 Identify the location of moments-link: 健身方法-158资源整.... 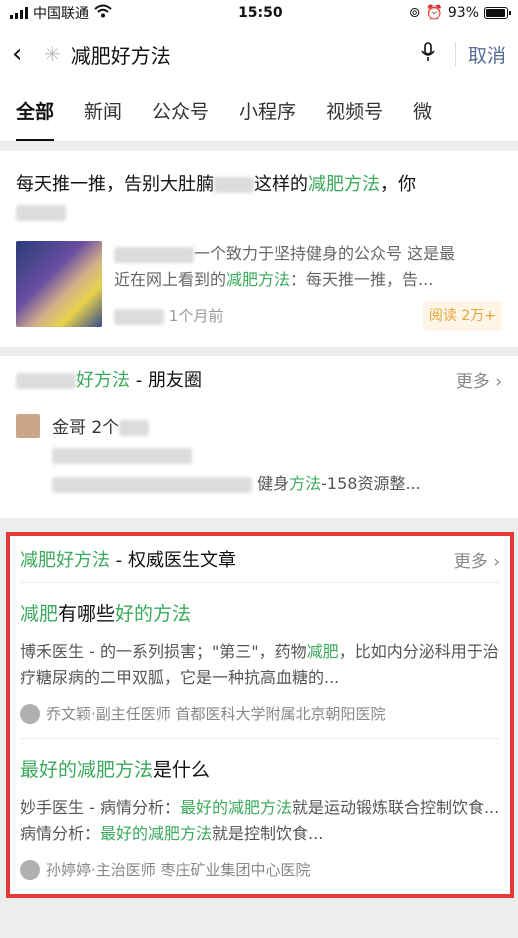
(277, 484).